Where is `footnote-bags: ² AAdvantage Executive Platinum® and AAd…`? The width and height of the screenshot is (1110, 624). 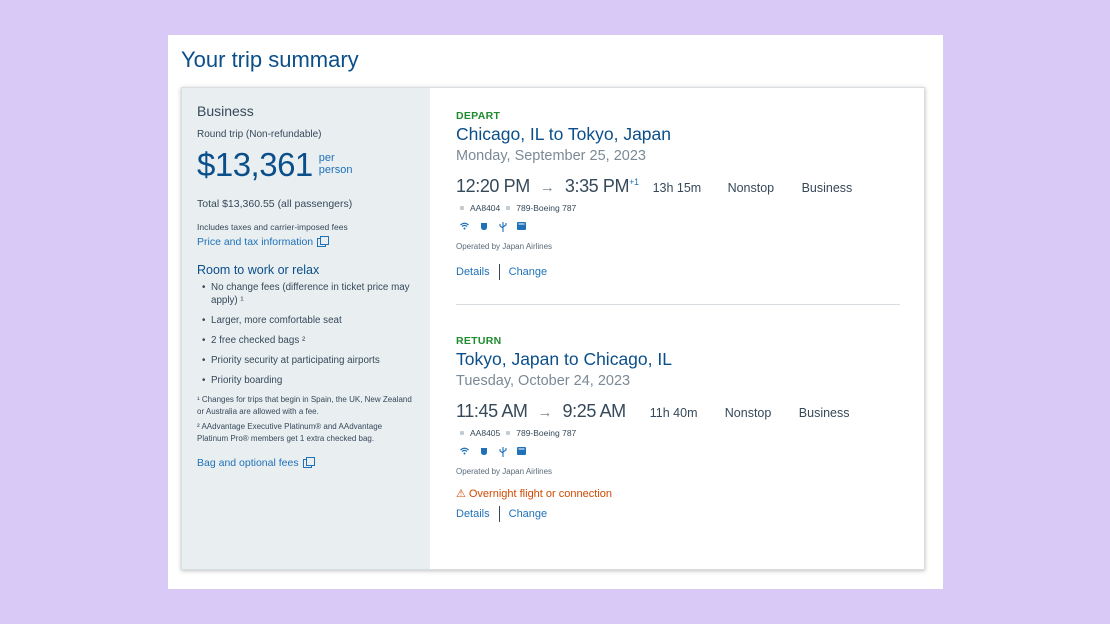
footnote-bags: ² AAdvantage Executive Platinum® and AAd… is located at coordinates (290, 432).